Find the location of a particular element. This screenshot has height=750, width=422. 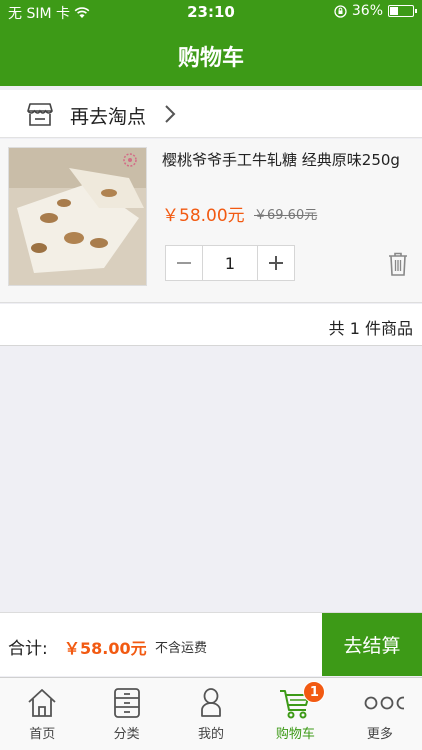

tab-home: 首页 is located at coordinates (42, 714).